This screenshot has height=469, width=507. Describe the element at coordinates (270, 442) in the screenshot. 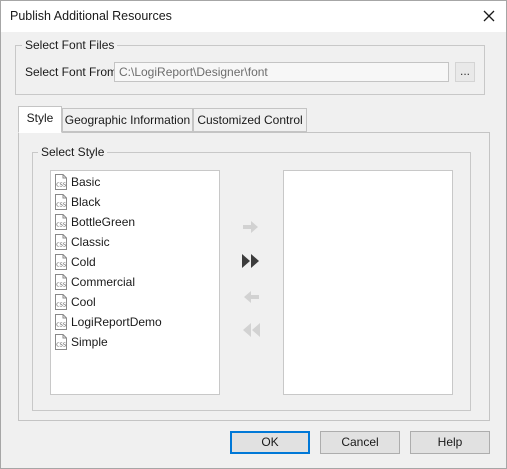

I see `ok-button: OK` at that location.